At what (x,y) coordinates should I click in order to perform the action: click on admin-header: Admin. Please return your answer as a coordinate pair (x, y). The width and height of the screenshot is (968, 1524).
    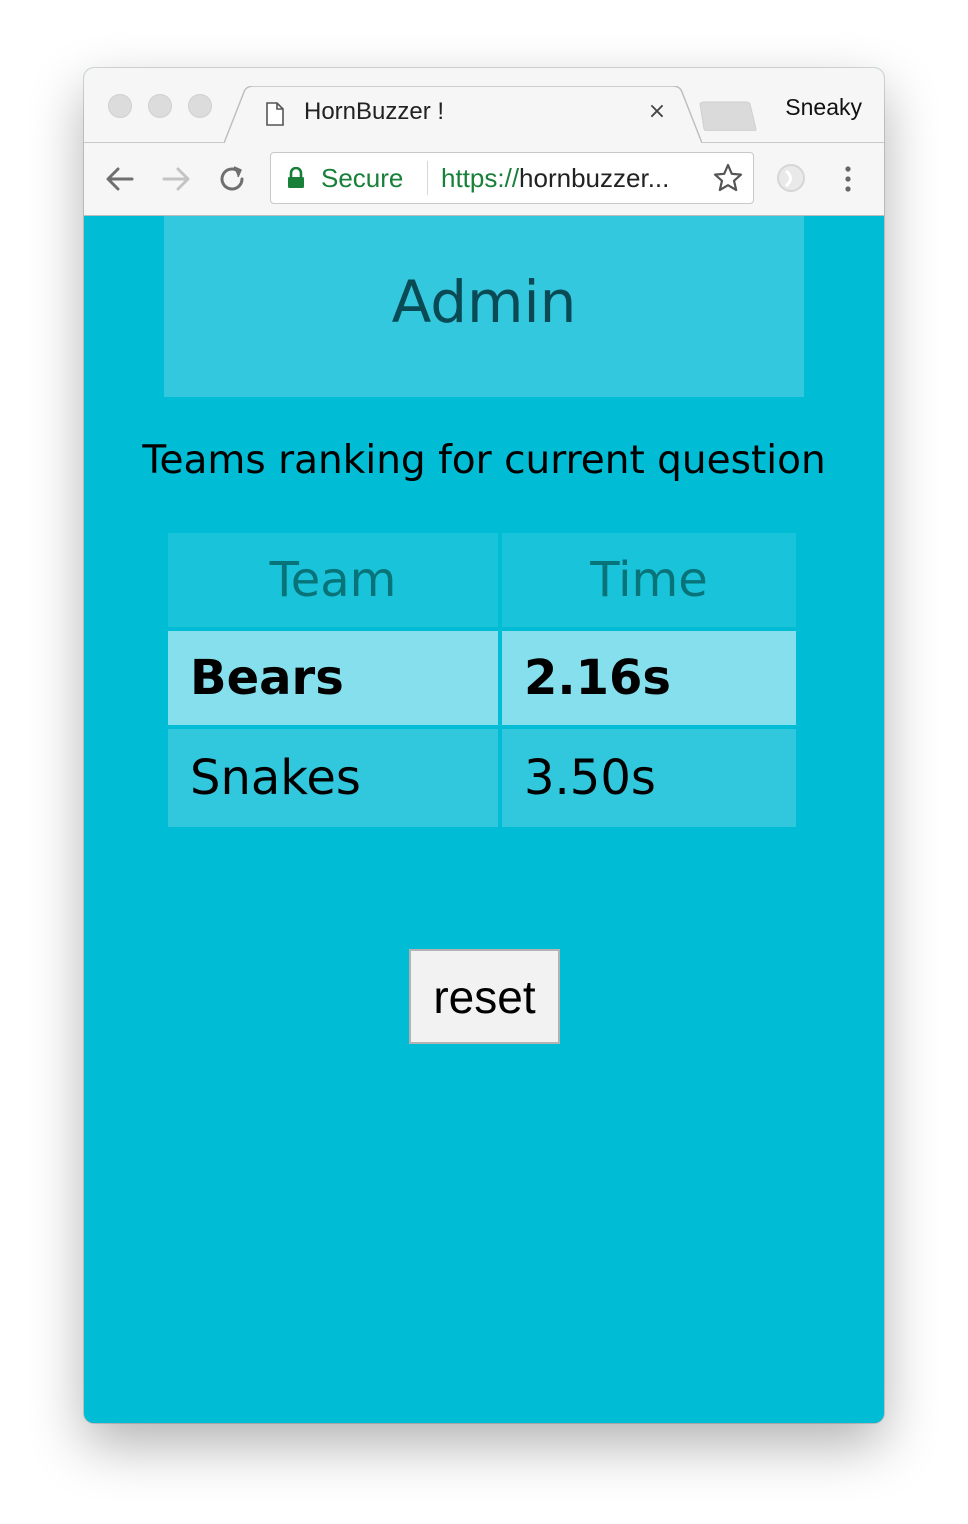
    Looking at the image, I should click on (484, 306).